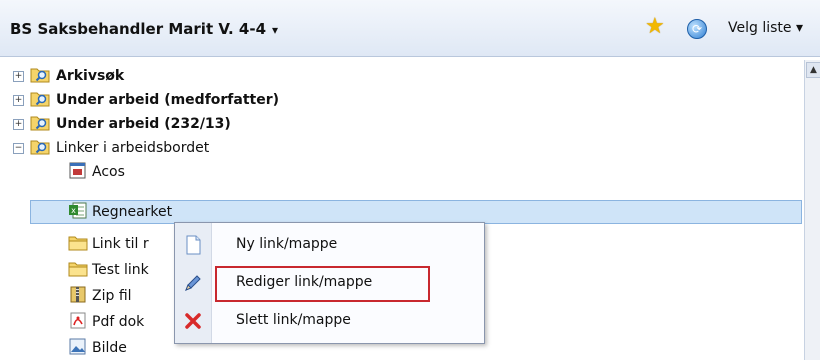  What do you see at coordinates (118, 322) in the screenshot?
I see `tree-item-label: Pdf dok` at bounding box center [118, 322].